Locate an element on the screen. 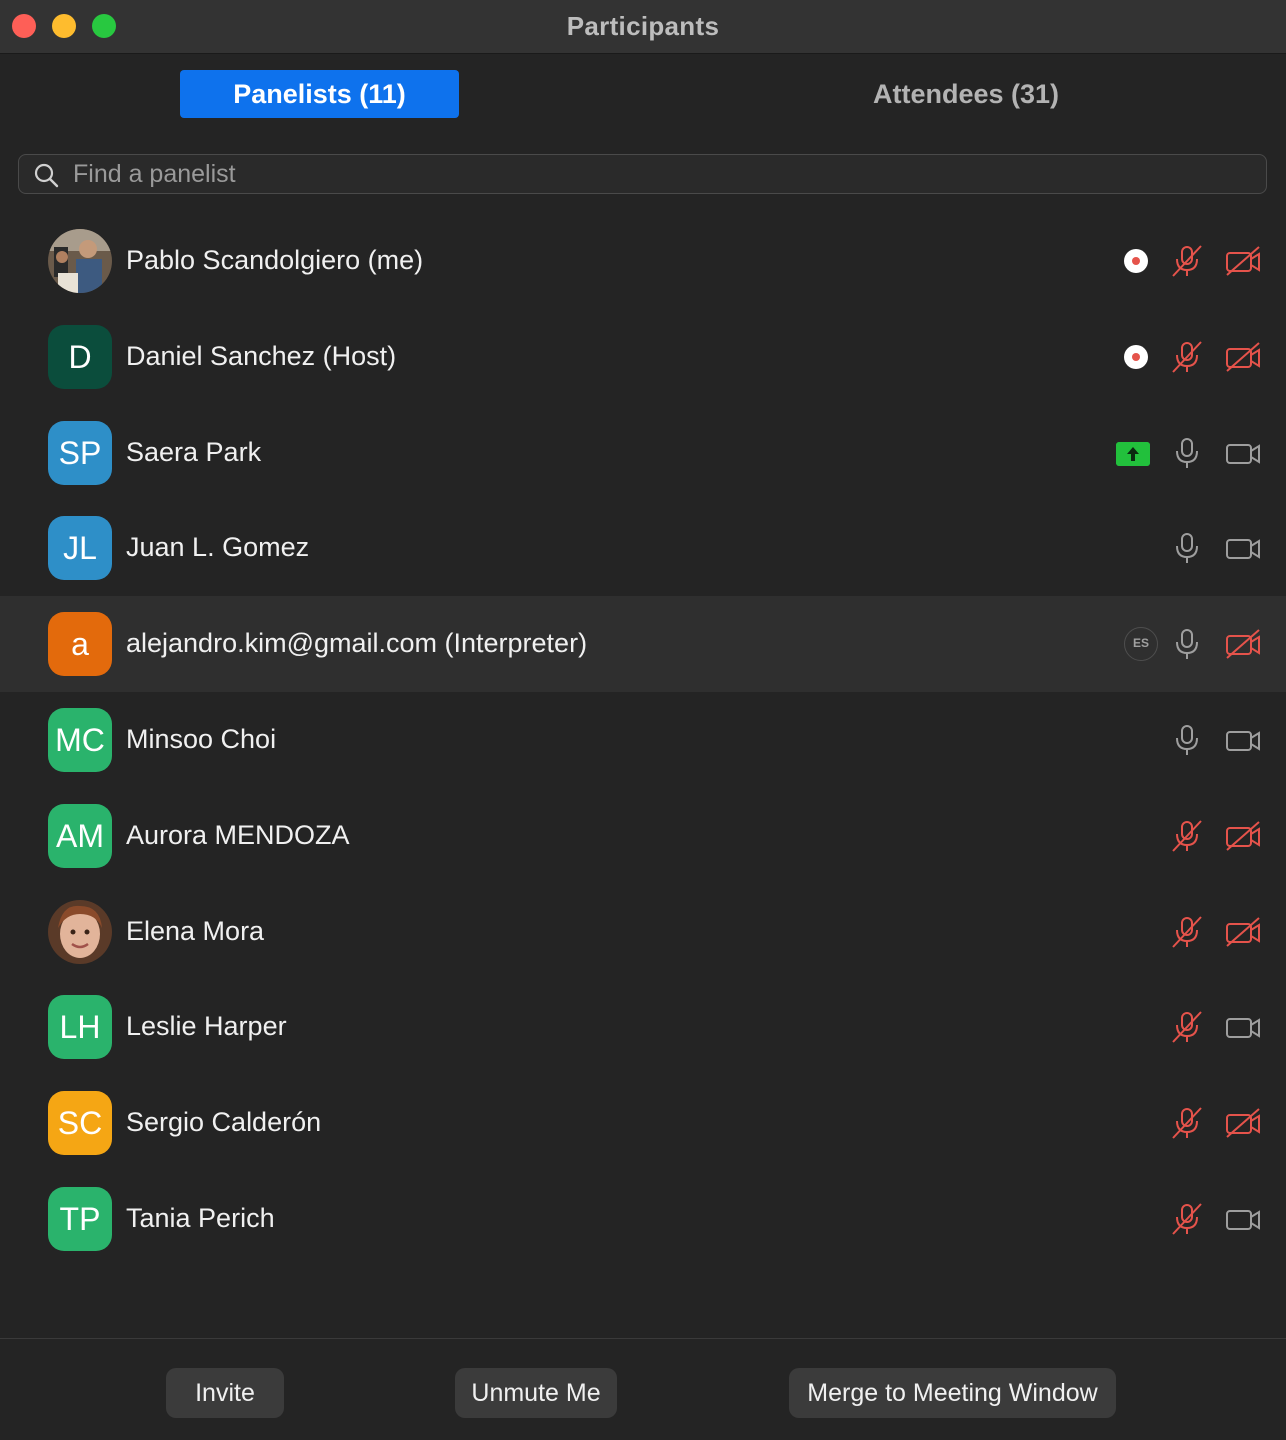  initials-avatar: SP is located at coordinates (80, 452).